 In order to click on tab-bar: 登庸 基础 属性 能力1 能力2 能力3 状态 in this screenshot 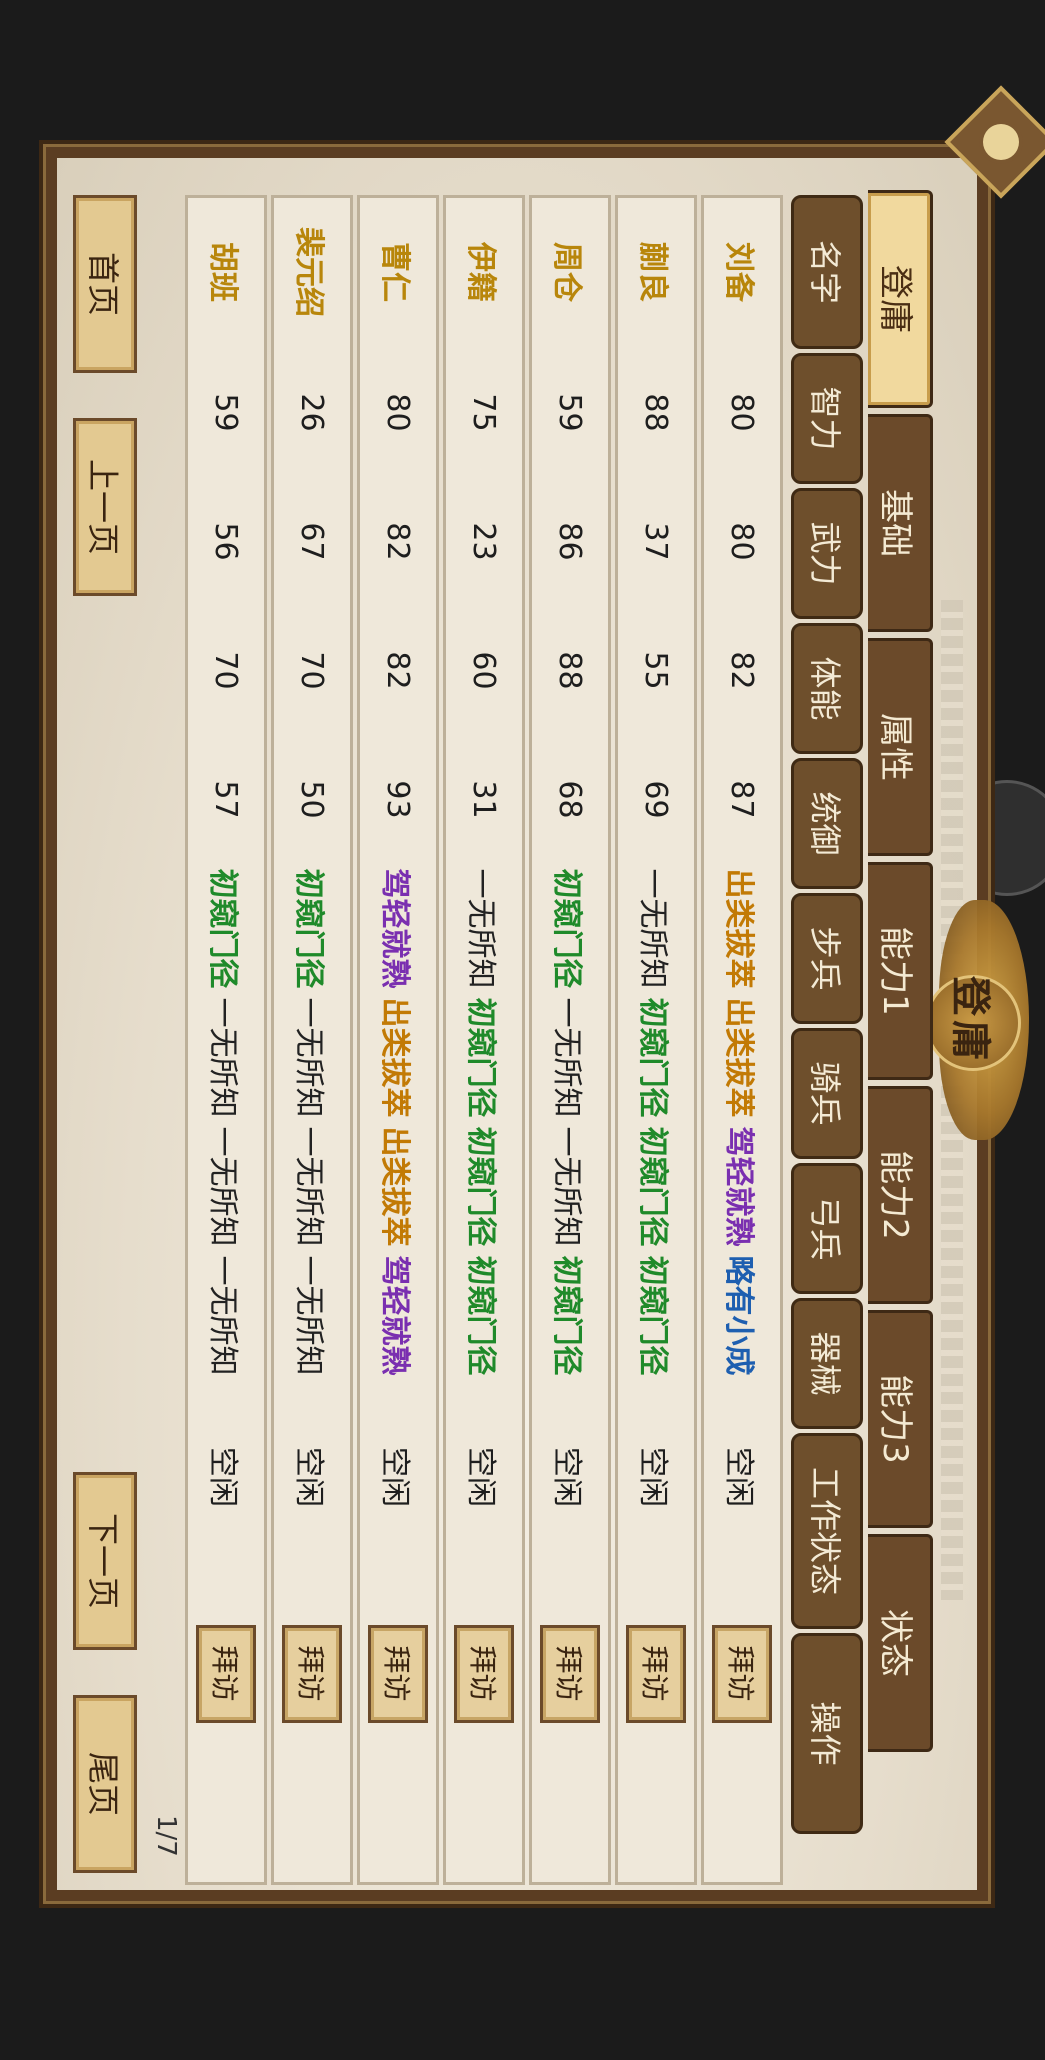, I will do `click(900, 971)`.